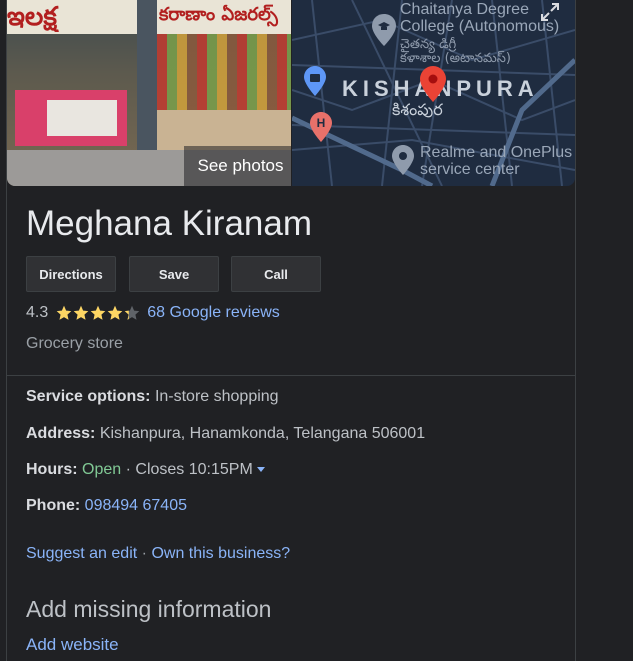 This screenshot has height=661, width=633. Describe the element at coordinates (260, 470) in the screenshot. I see `chevron-down-icon` at that location.